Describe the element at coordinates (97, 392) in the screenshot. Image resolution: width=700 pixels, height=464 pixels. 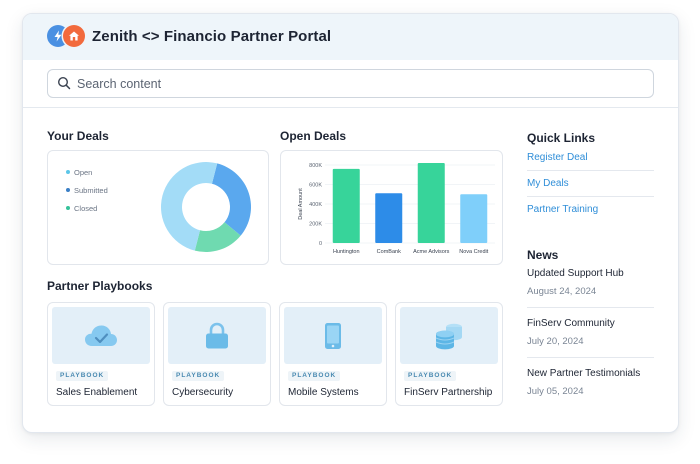
I see `playbook-label: Sales Enablement` at that location.